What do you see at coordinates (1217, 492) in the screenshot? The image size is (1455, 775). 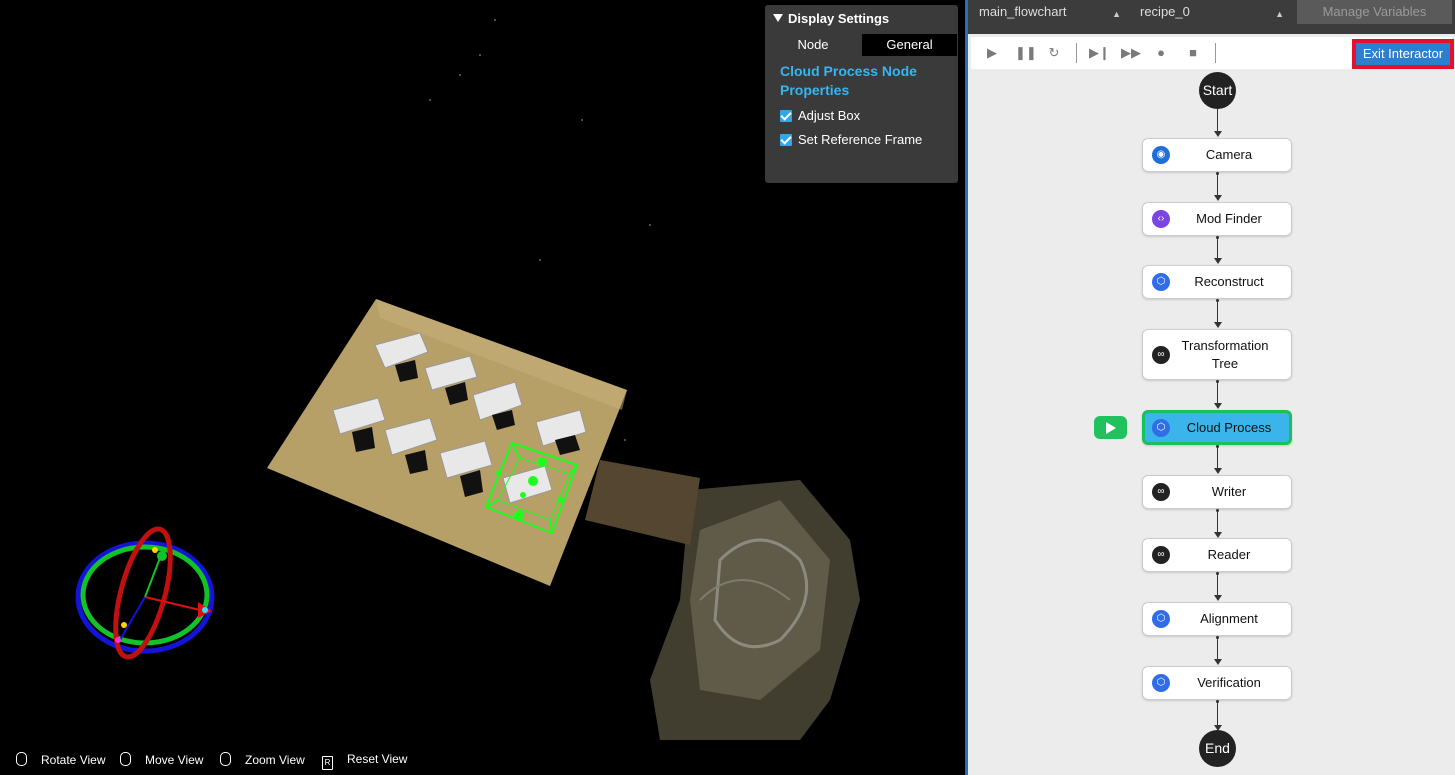 I see `node-writer: ∞ Writer` at bounding box center [1217, 492].